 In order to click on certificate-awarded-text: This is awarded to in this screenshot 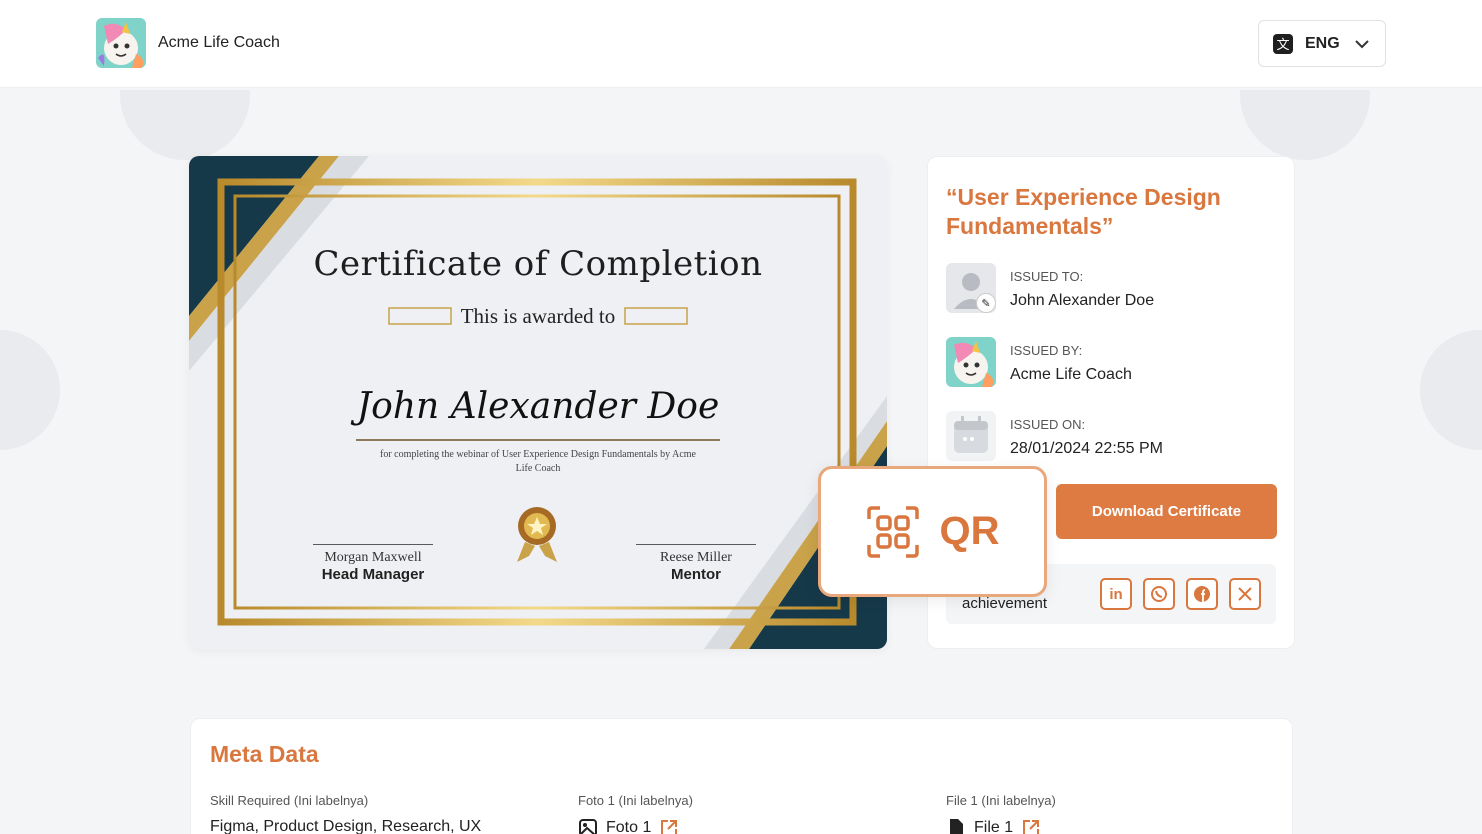, I will do `click(538, 316)`.